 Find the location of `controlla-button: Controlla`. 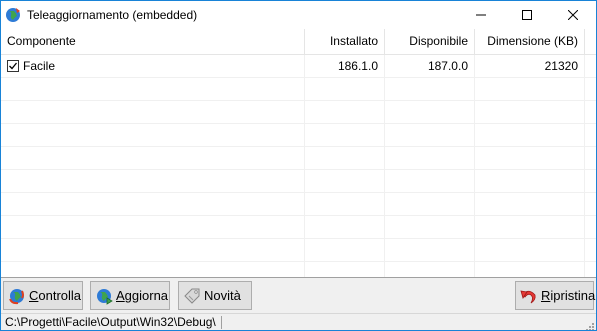

controlla-button: Controlla is located at coordinates (43, 295).